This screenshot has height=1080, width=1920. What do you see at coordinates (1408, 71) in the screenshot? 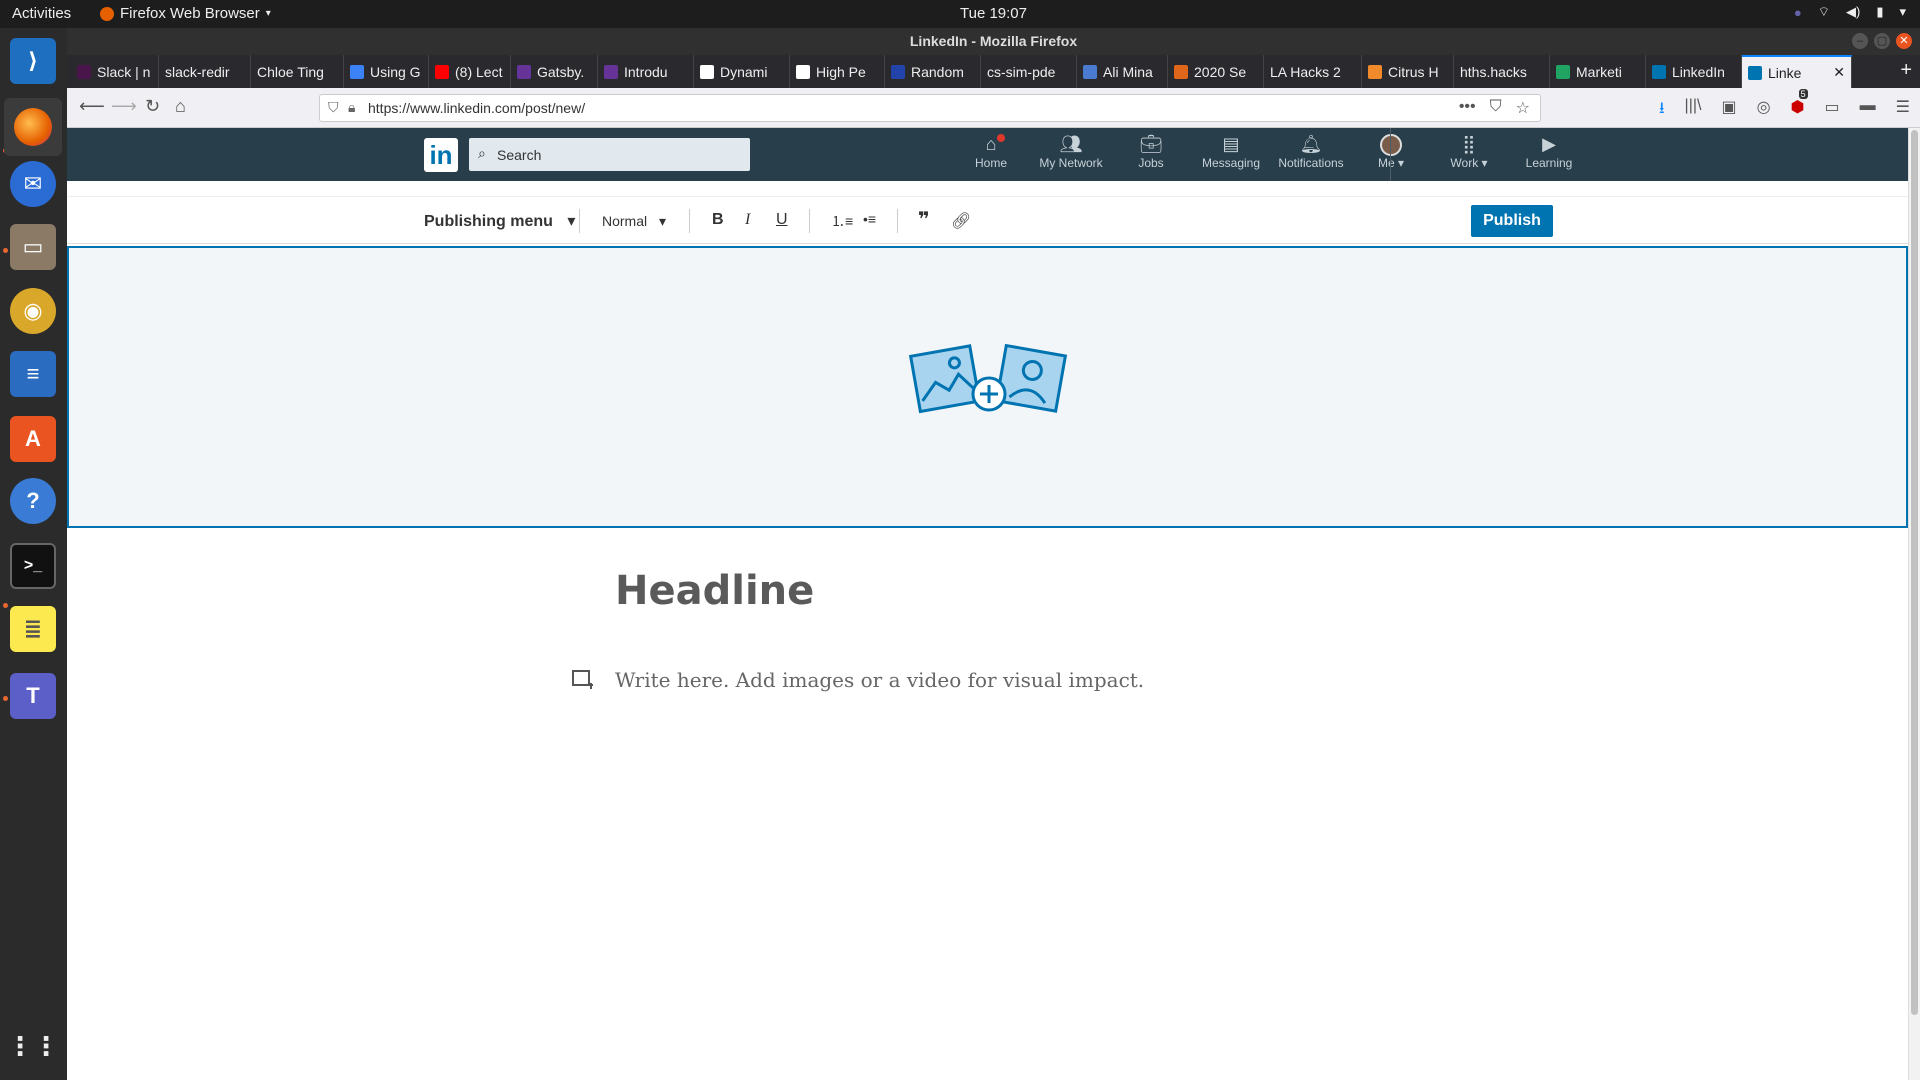
I see `browser-tab: Citrus H` at bounding box center [1408, 71].